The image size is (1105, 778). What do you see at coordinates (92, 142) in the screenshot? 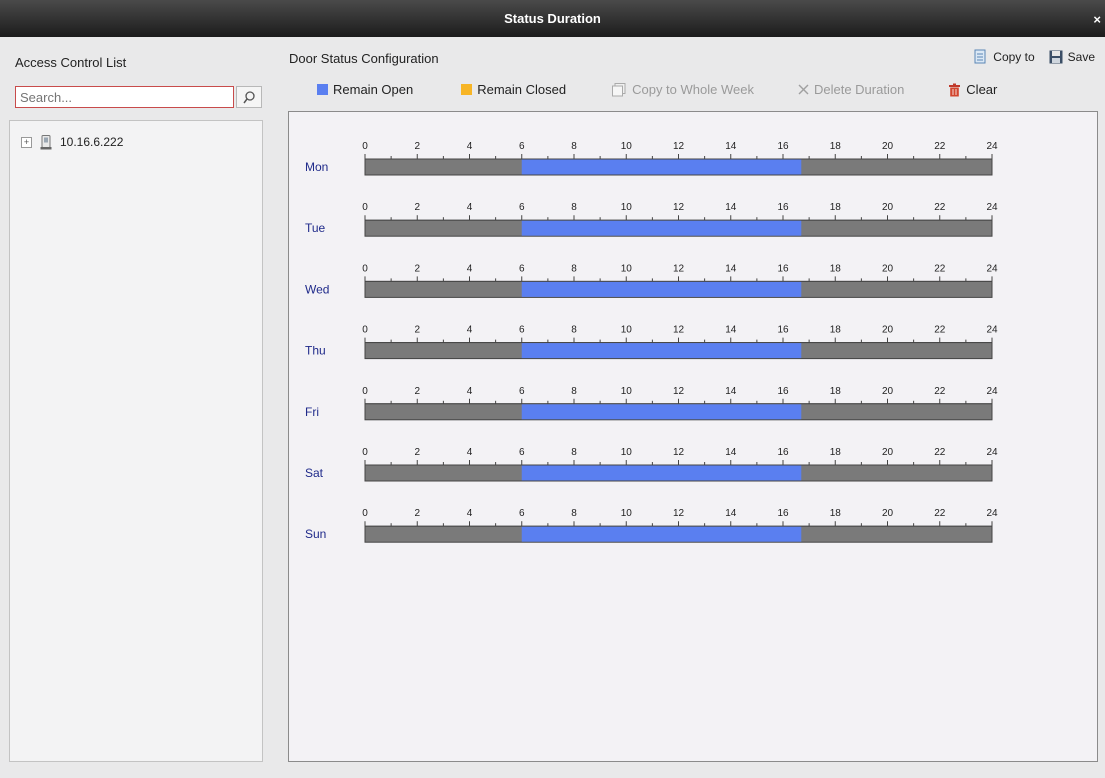
I see `tree-item-label: 10.16.6.222` at bounding box center [92, 142].